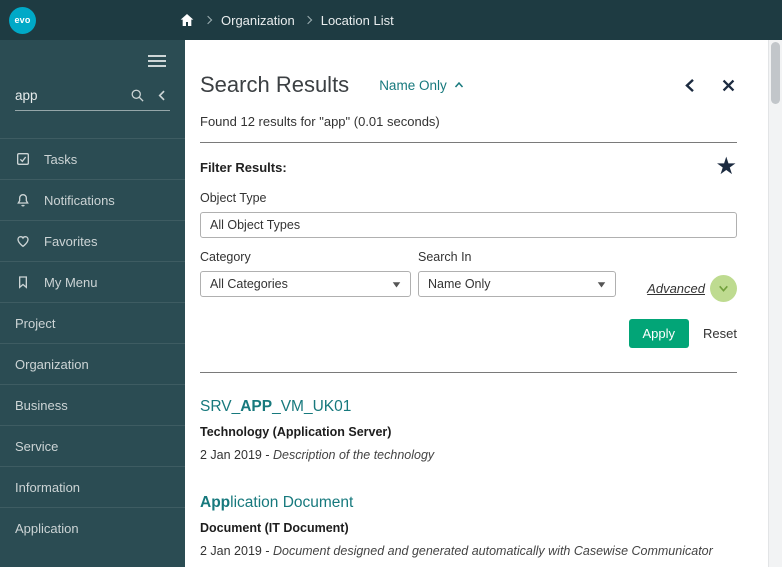  What do you see at coordinates (37, 446) in the screenshot?
I see `sidebar-item-label: Service` at bounding box center [37, 446].